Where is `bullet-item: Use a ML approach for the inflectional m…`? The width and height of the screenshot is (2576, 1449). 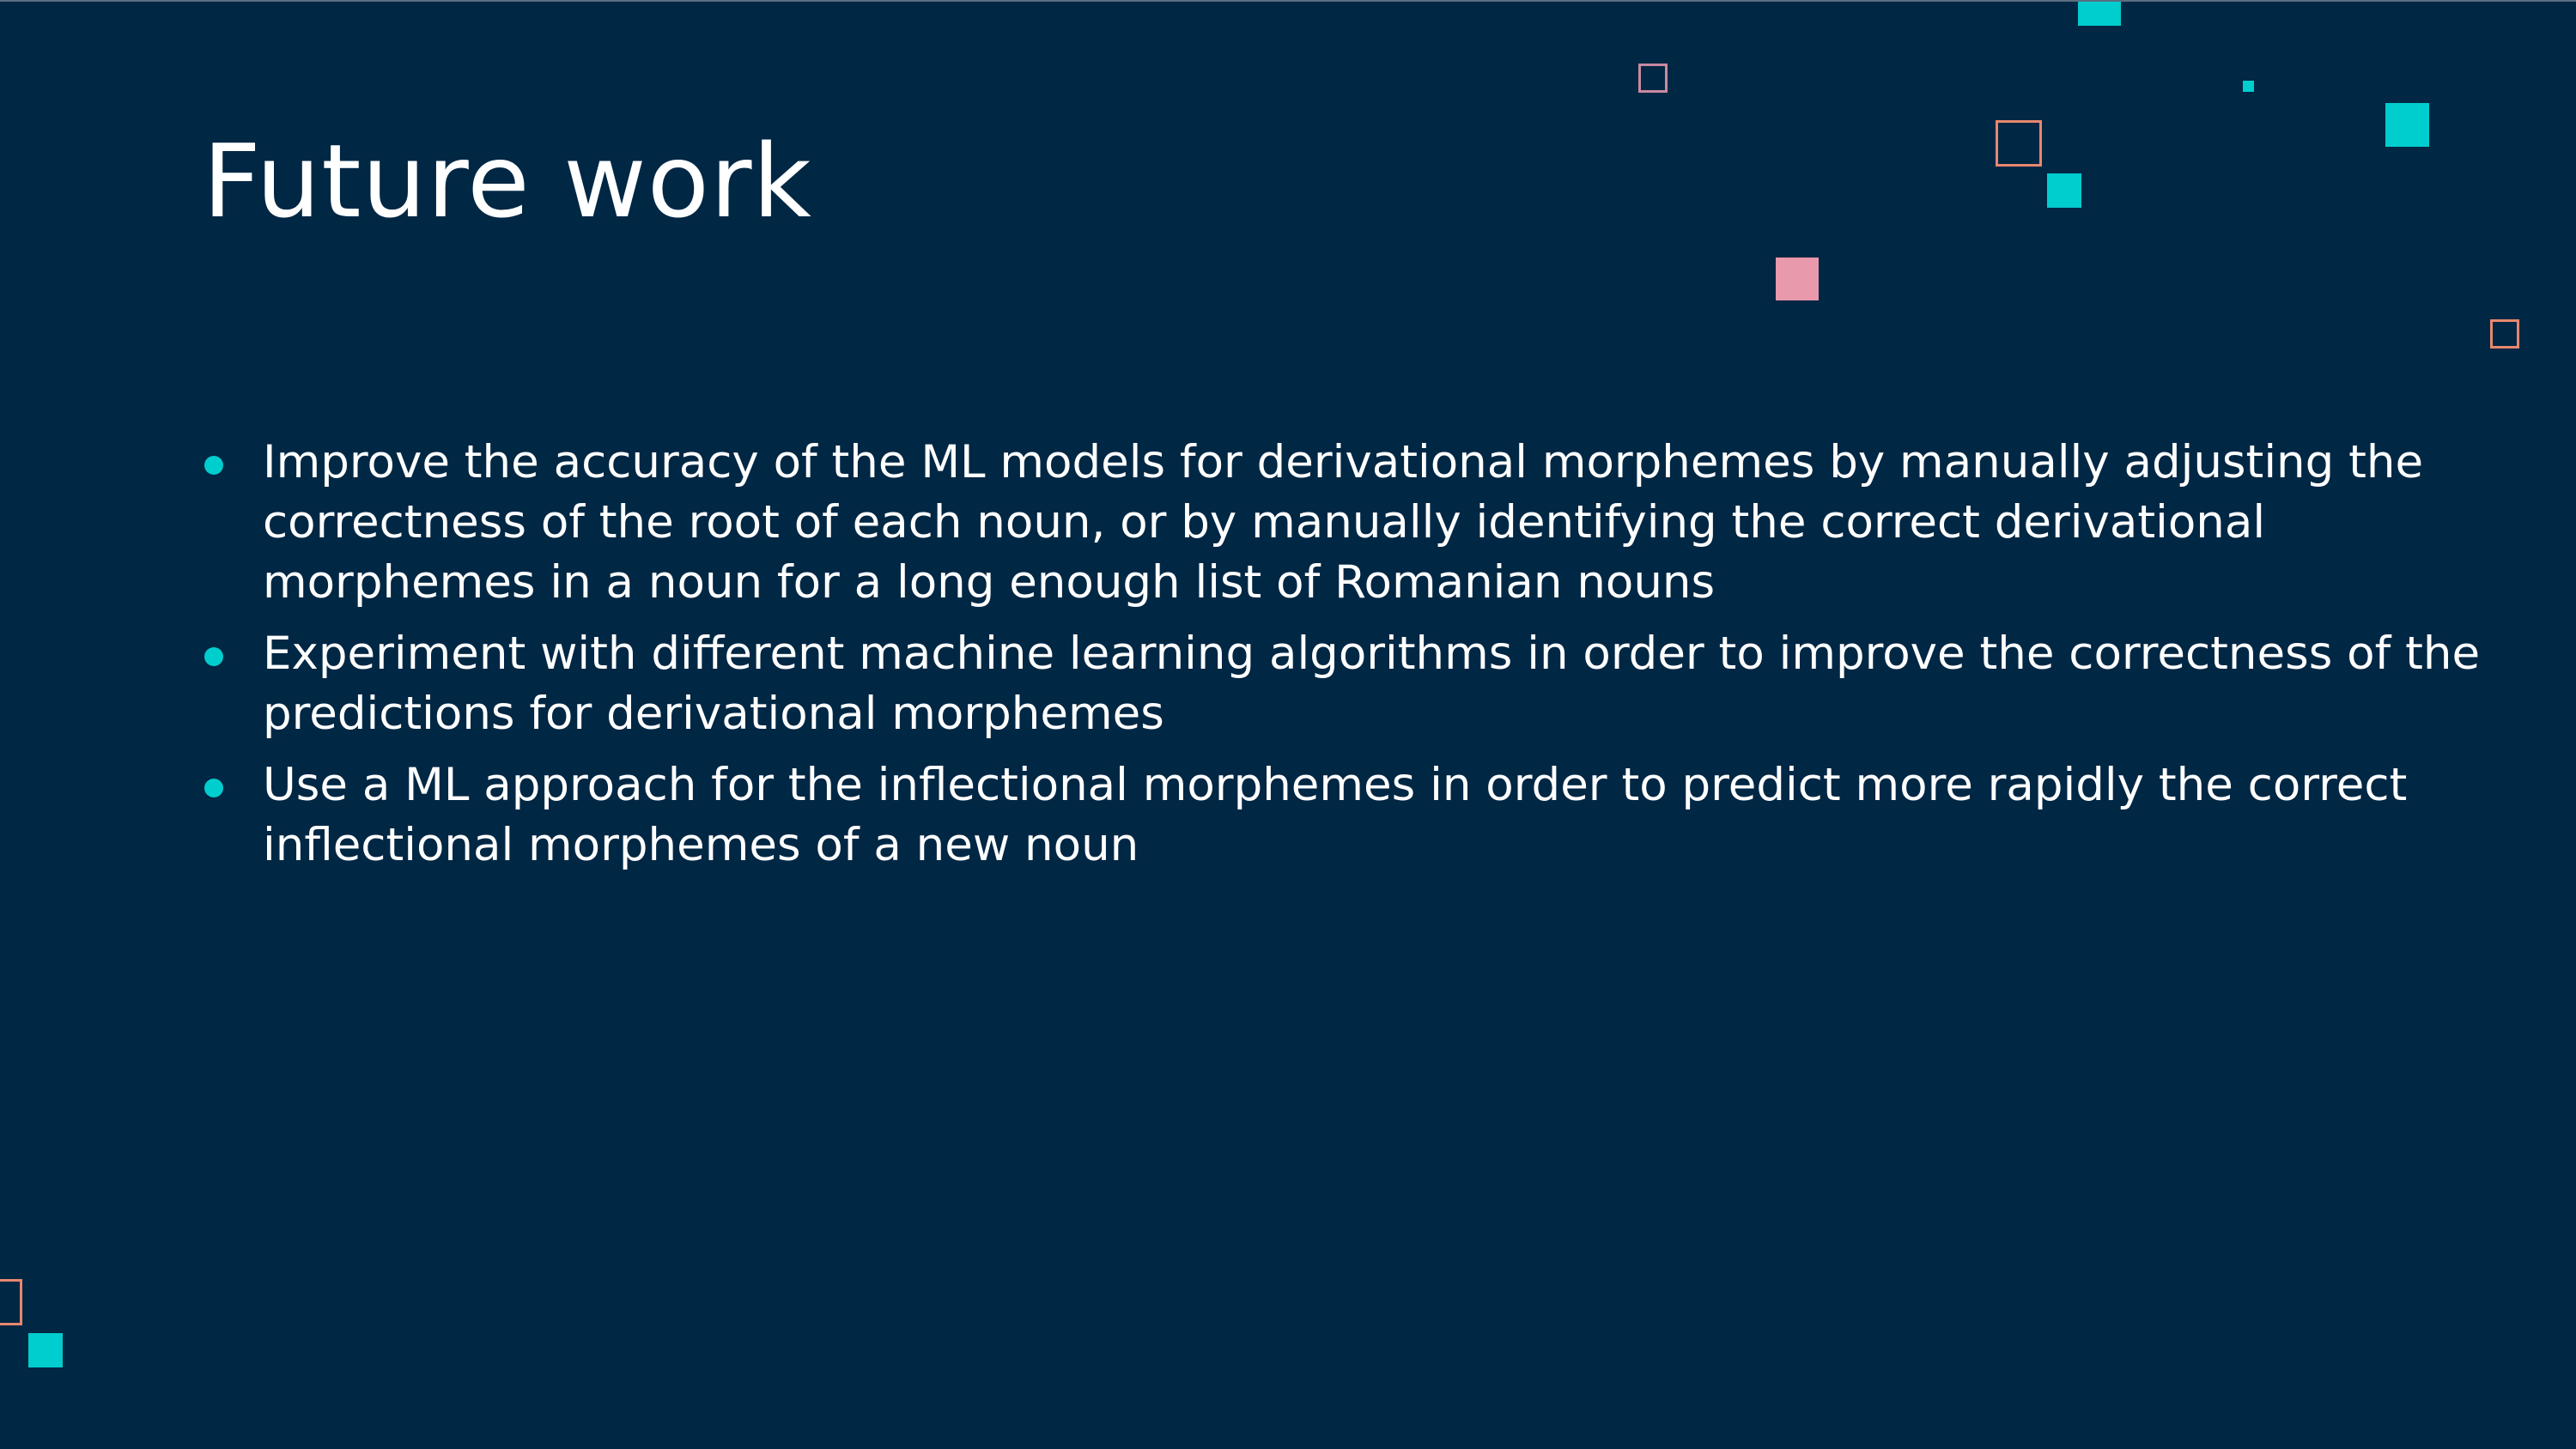 bullet-item: Use a ML approach for the inflectional m… is located at coordinates (1362, 815).